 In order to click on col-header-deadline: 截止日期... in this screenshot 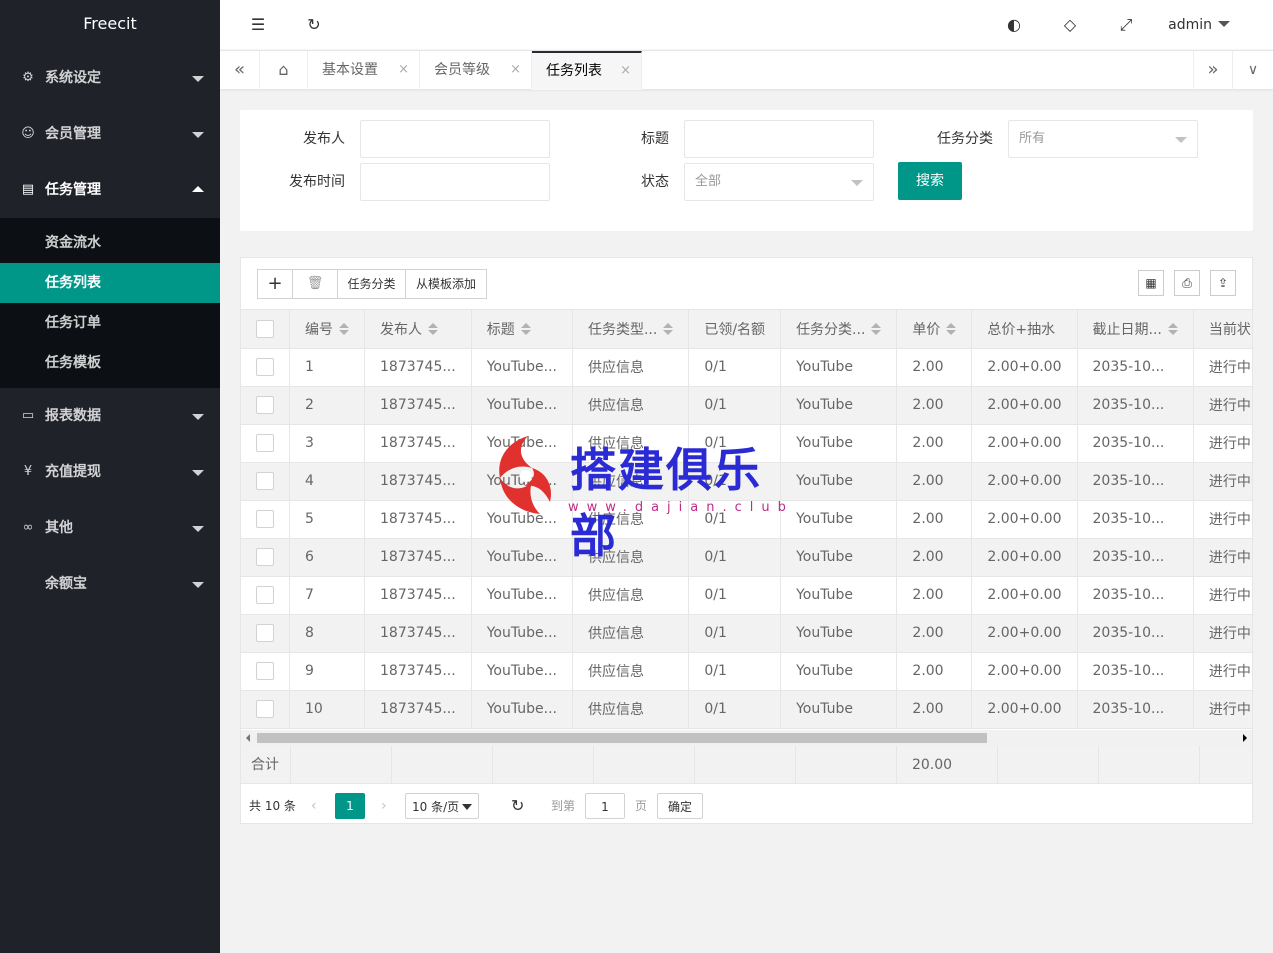, I will do `click(1135, 329)`.